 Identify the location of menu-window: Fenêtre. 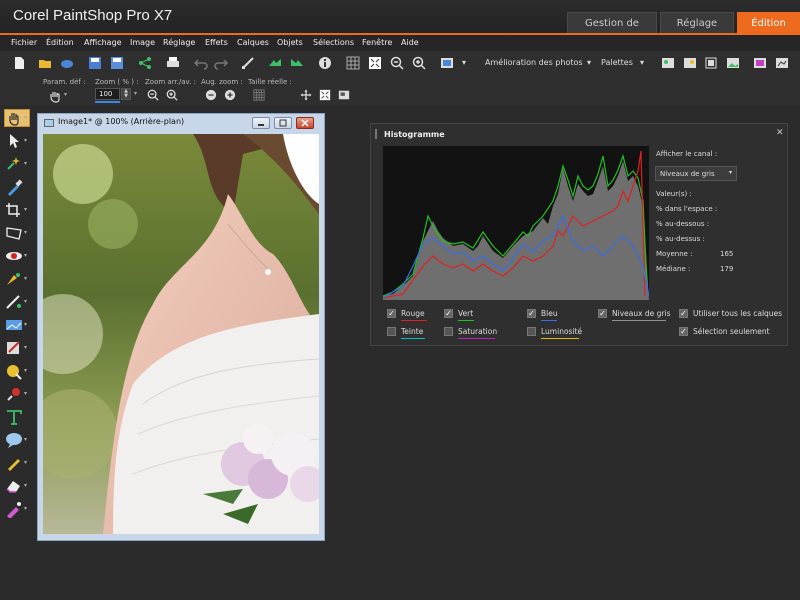
(377, 42).